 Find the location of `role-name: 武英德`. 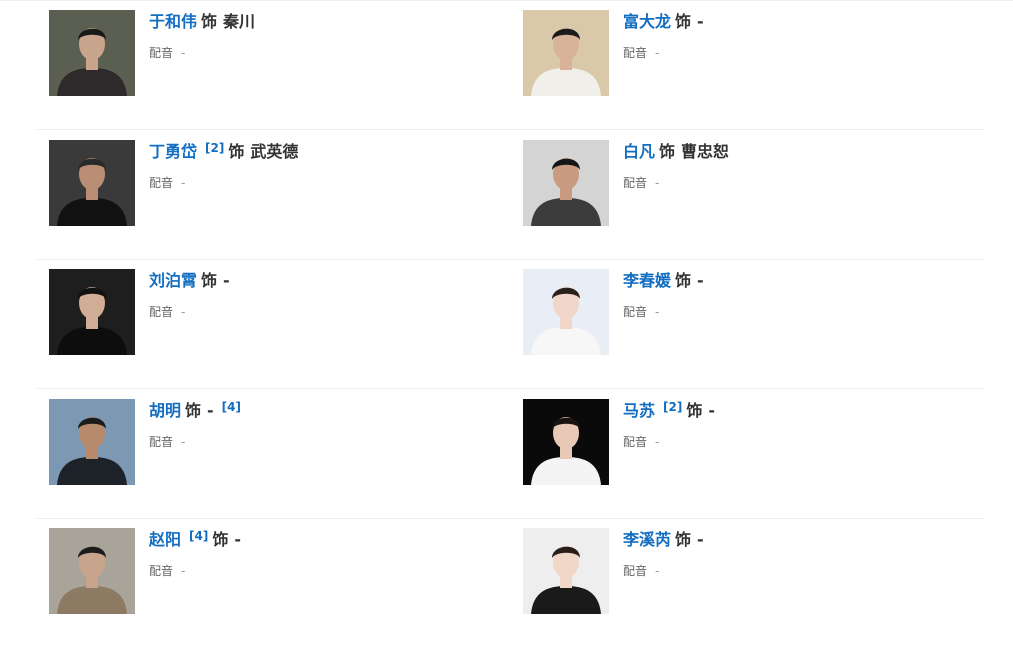

role-name: 武英德 is located at coordinates (274, 151).